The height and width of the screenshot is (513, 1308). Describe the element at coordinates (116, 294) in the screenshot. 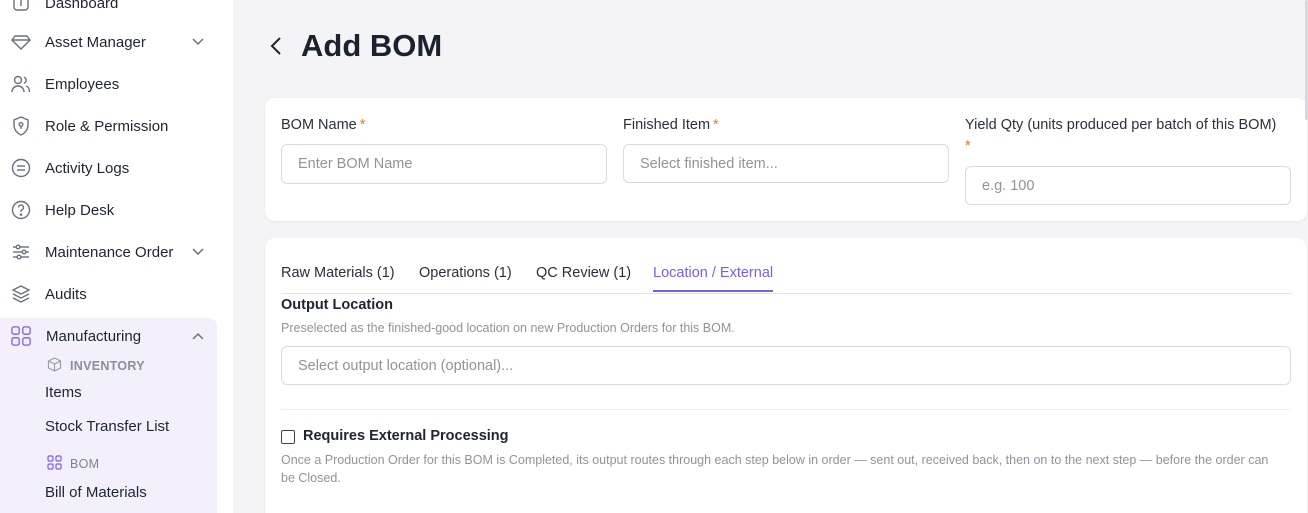

I see `sidebar-item-audits: Audits` at that location.